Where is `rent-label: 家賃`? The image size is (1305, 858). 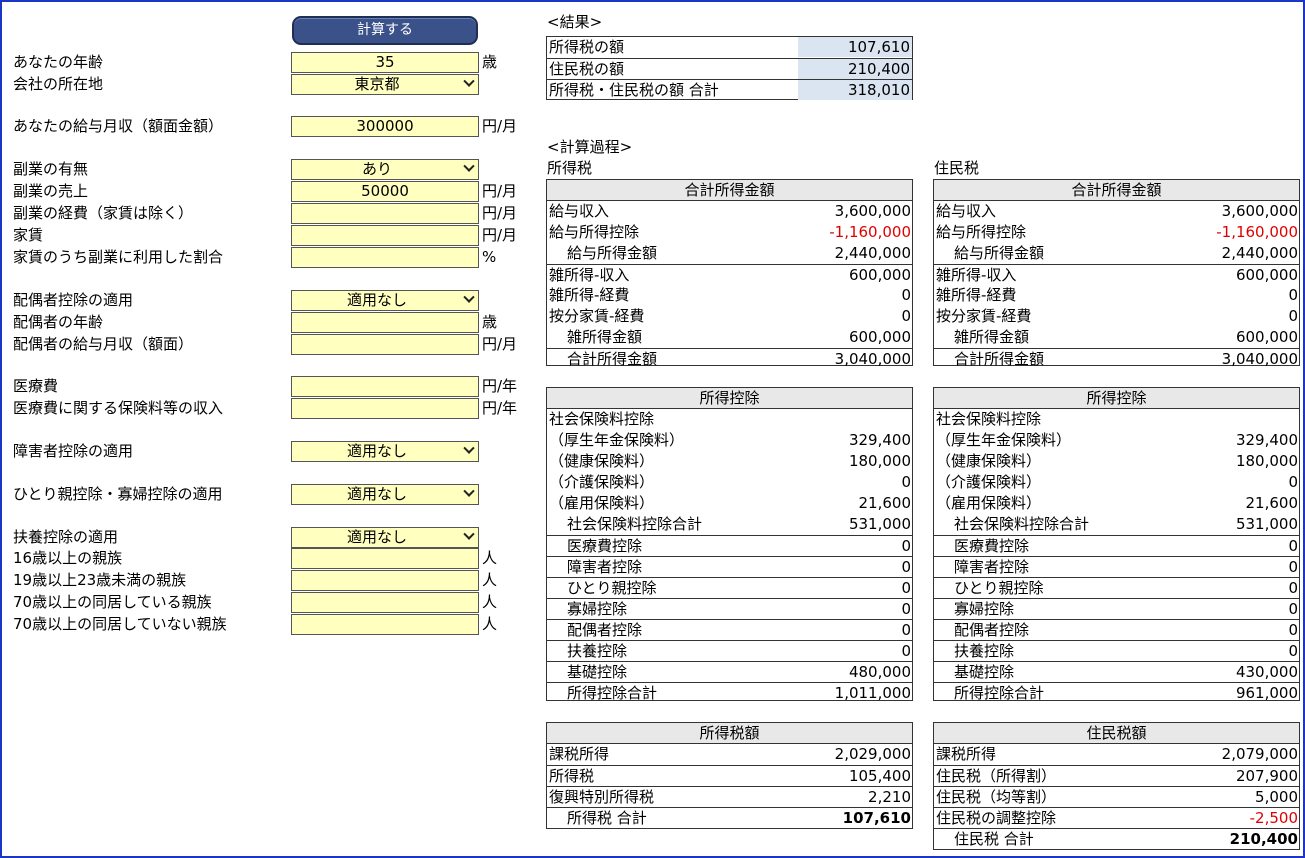
rent-label: 家賃 is located at coordinates (28, 235).